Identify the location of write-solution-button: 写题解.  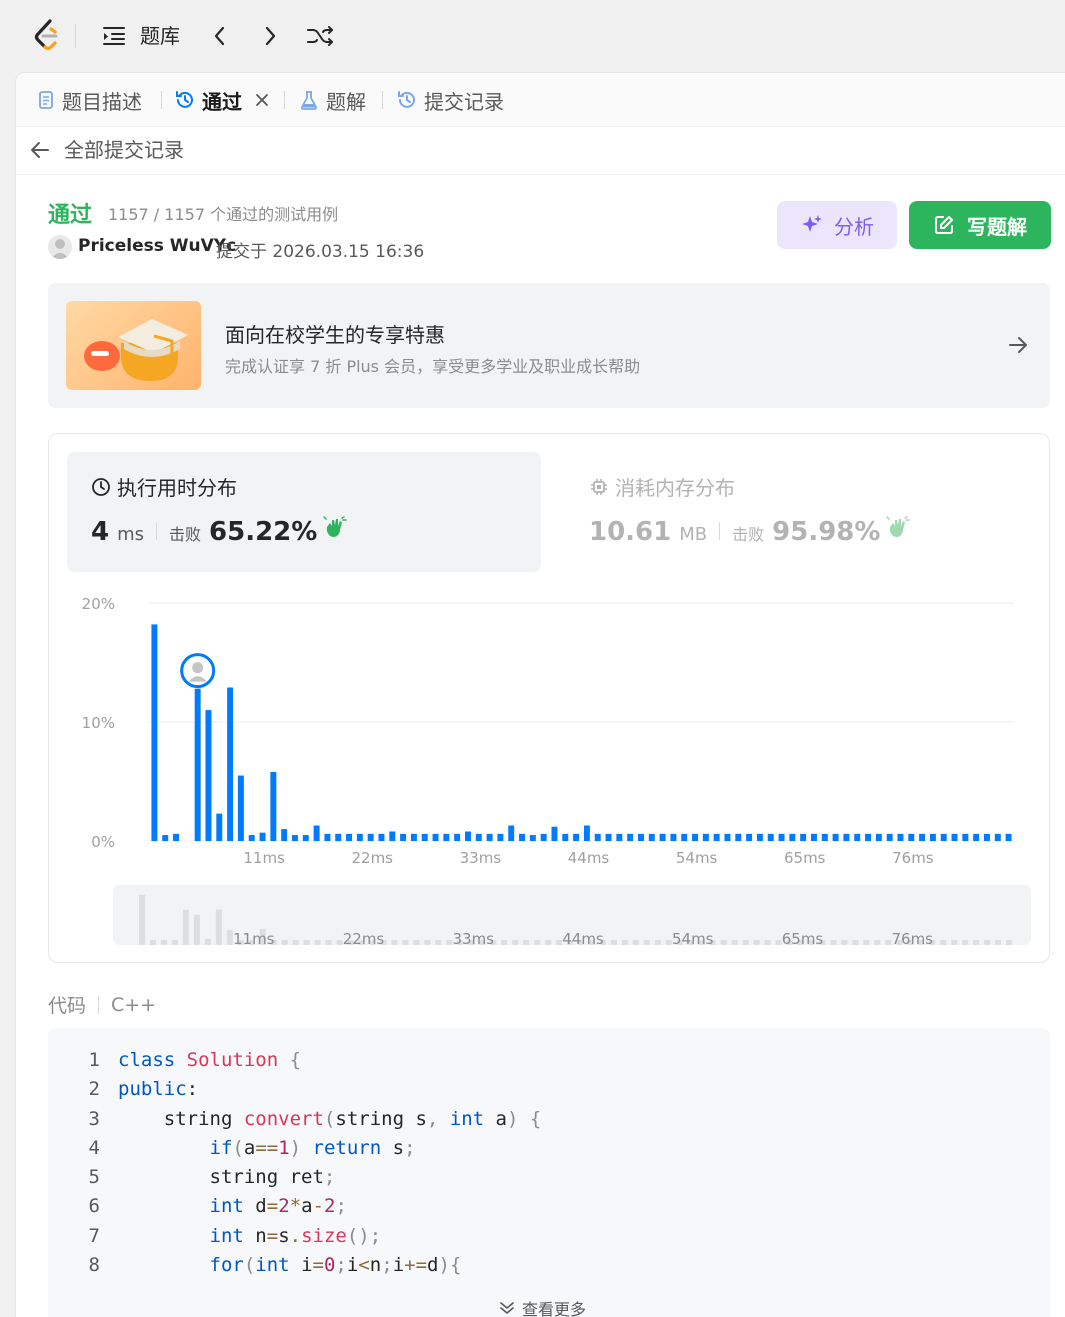
(980, 225).